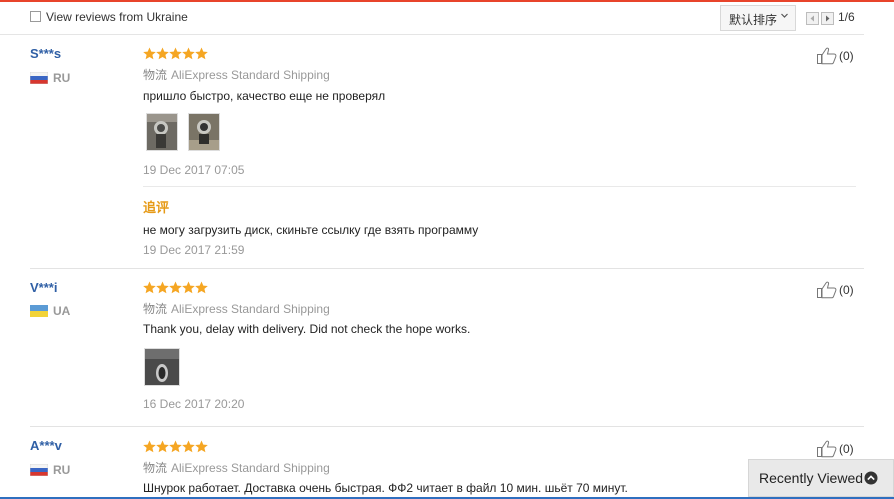 Image resolution: width=894 pixels, height=499 pixels. Describe the element at coordinates (62, 311) in the screenshot. I see `reviewer-country: UA` at that location.